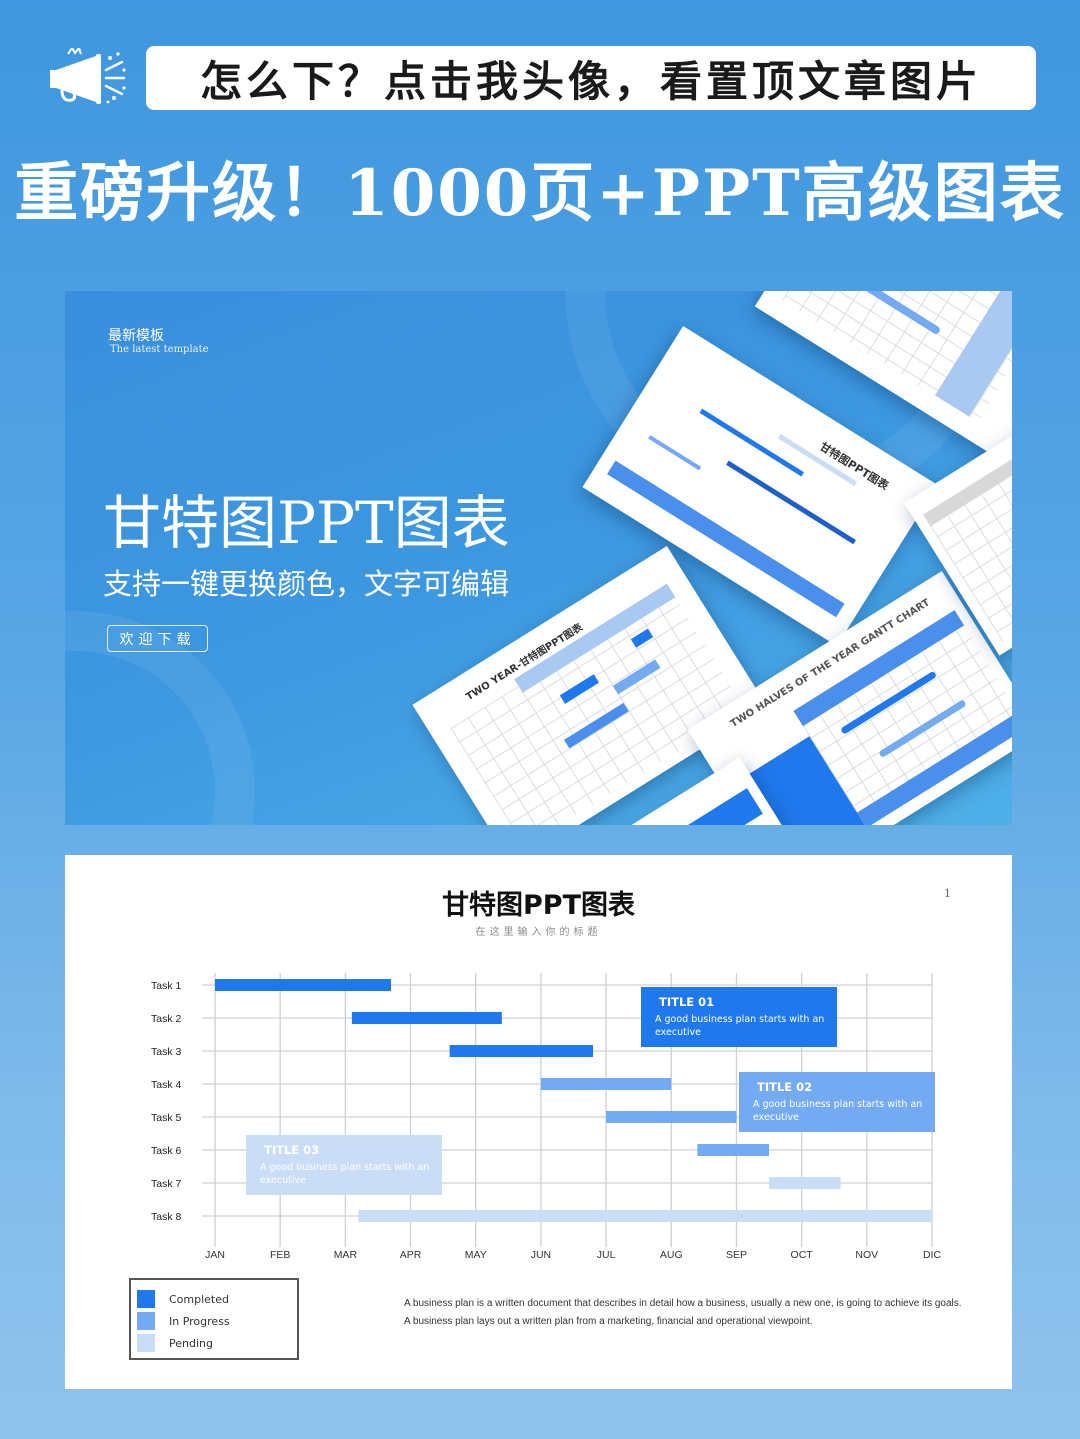  What do you see at coordinates (88, 76) in the screenshot?
I see `megaphone-icon` at bounding box center [88, 76].